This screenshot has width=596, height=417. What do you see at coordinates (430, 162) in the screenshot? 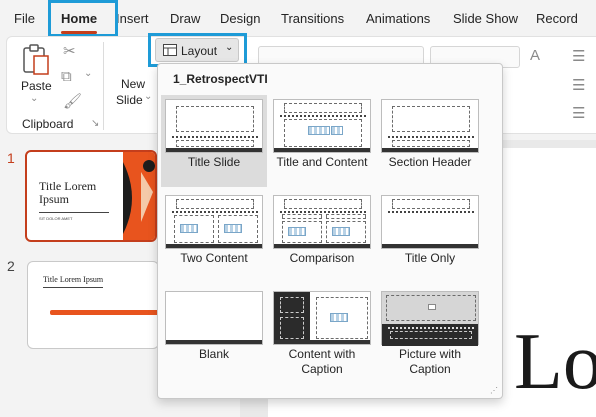
I see `layout-label-section-header: Section Header` at bounding box center [430, 162].